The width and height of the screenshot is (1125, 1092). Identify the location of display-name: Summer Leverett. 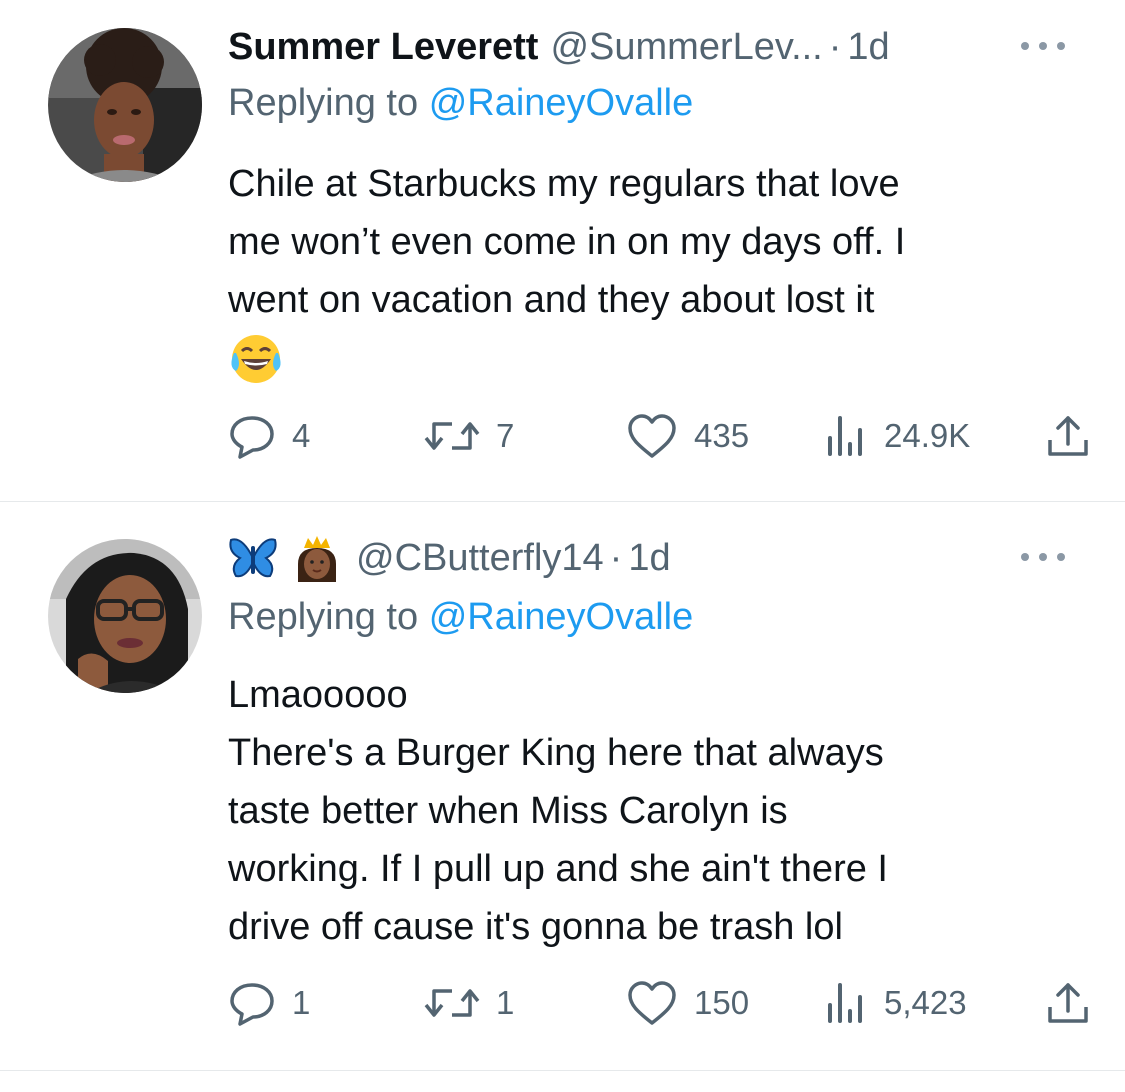
(383, 47).